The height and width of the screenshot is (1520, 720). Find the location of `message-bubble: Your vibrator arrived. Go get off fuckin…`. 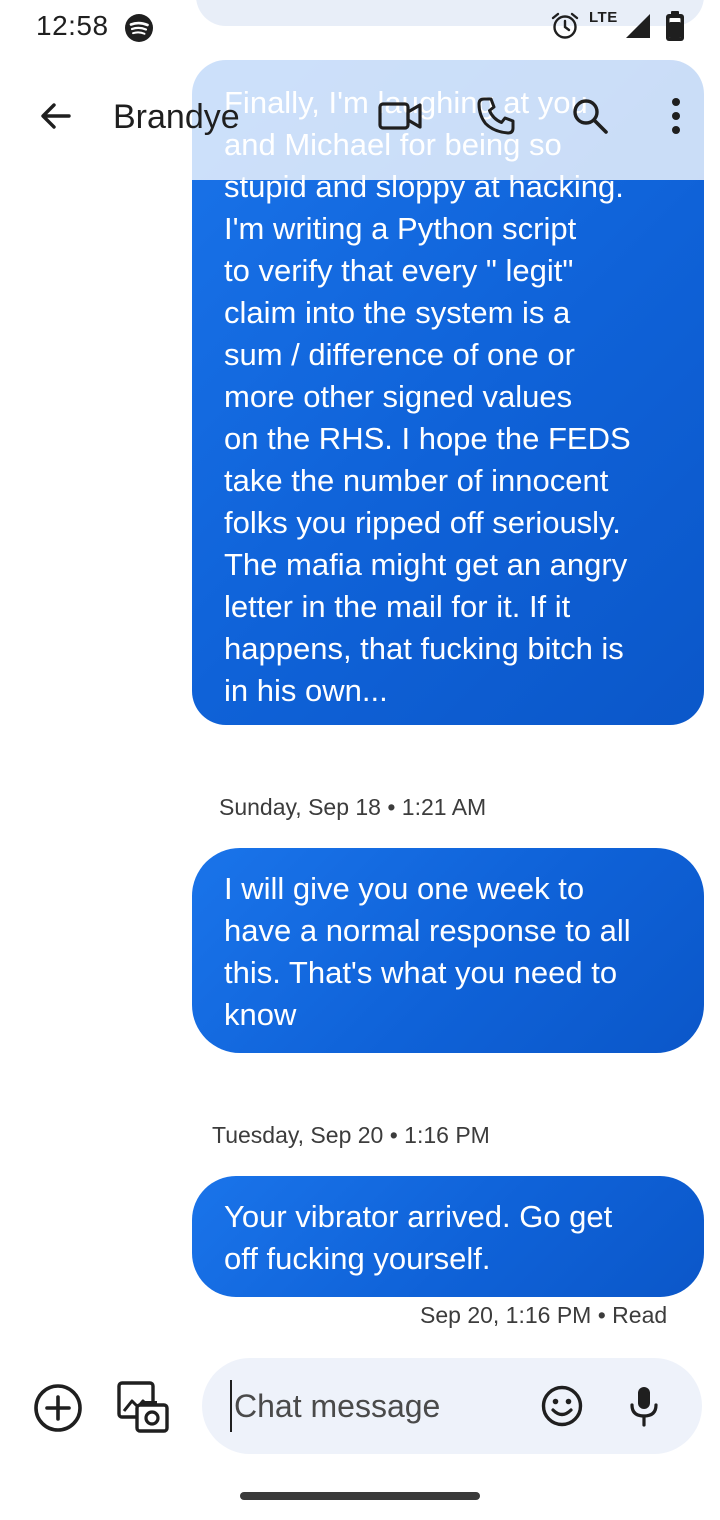

message-bubble: Your vibrator arrived. Go get off fuckin… is located at coordinates (448, 1236).